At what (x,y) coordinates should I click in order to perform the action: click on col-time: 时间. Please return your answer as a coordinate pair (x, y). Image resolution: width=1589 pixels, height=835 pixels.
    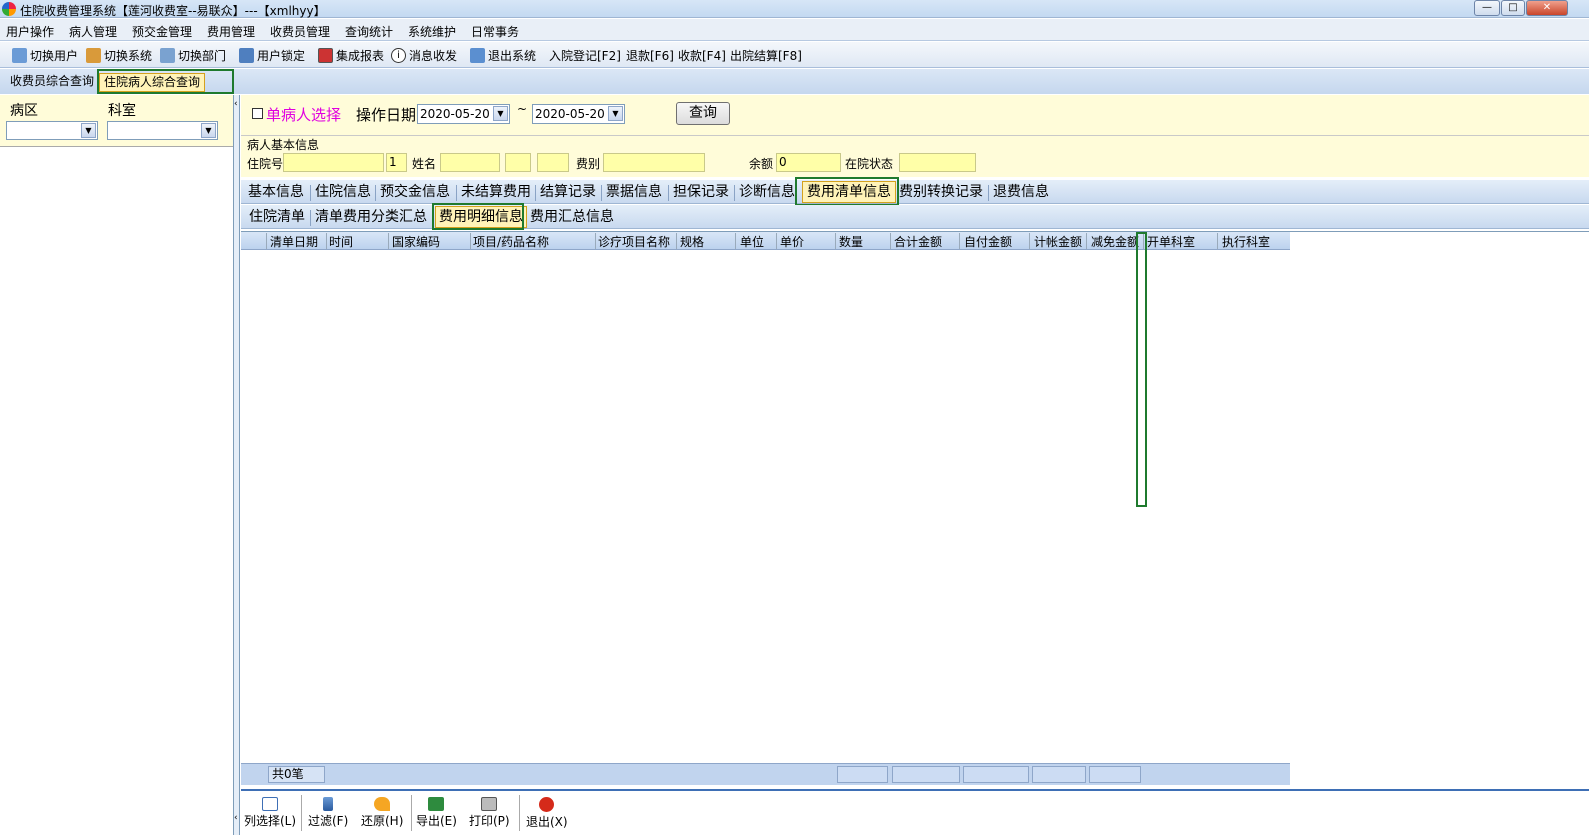
    Looking at the image, I should click on (359, 241).